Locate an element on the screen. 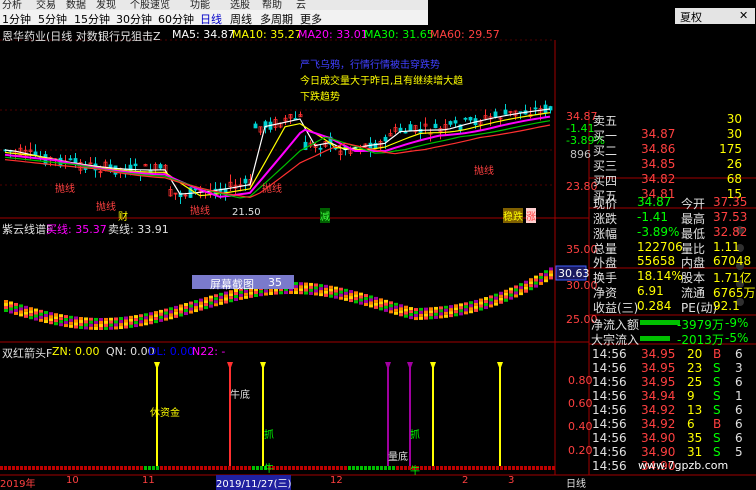  trade-row: 14:56 34.95 20 B 6 is located at coordinates (672, 354).